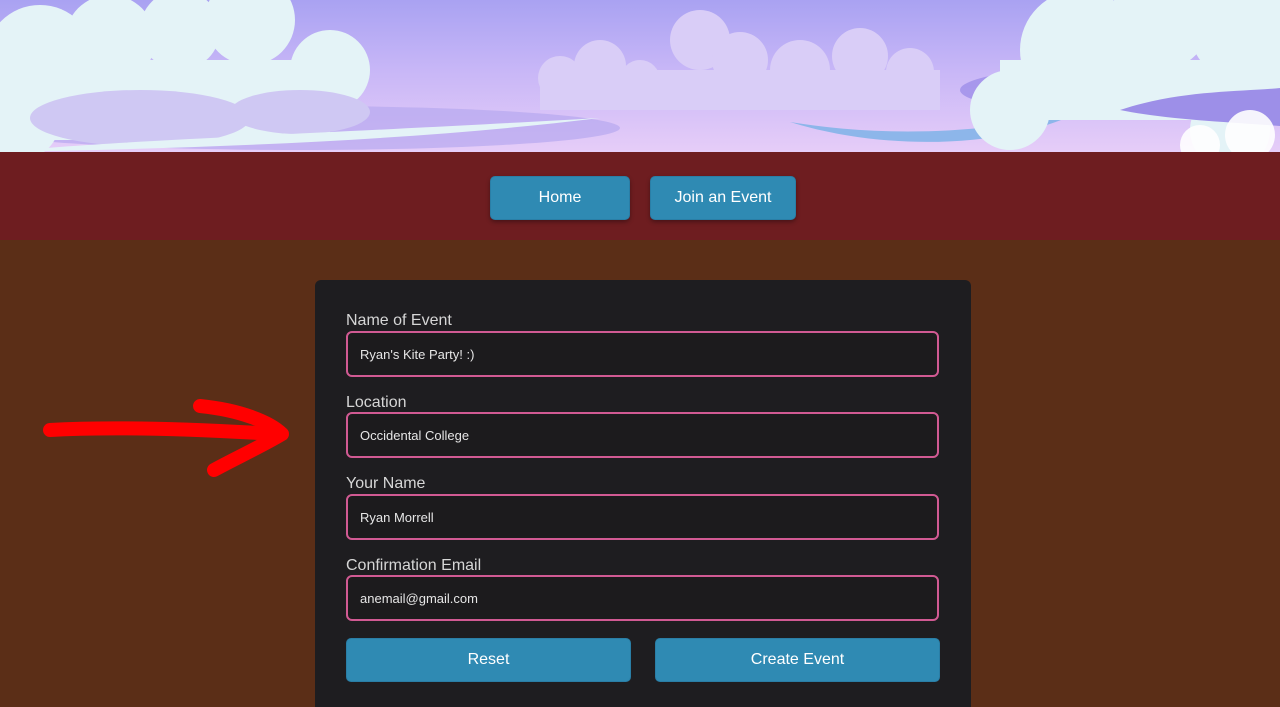 Image resolution: width=1280 pixels, height=707 pixels. Describe the element at coordinates (376, 402) in the screenshot. I see `location-label: Location` at that location.